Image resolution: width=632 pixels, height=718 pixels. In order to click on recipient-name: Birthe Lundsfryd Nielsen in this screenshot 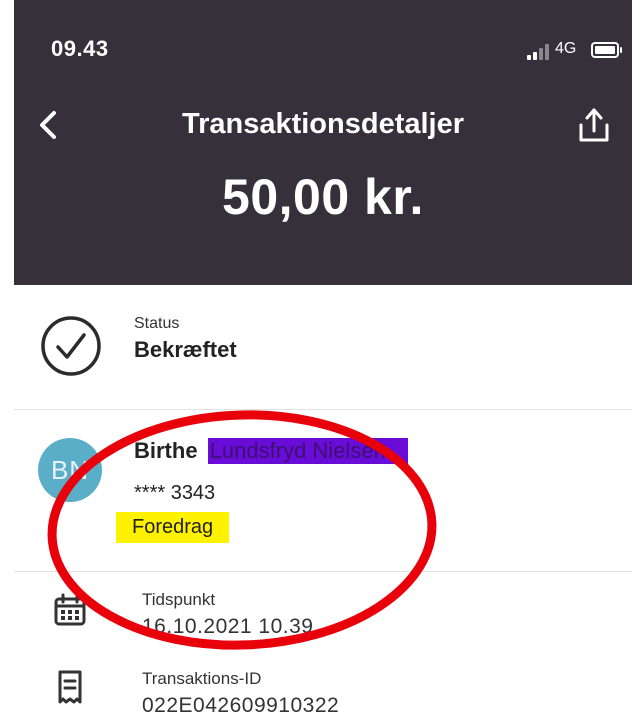, I will do `click(271, 451)`.